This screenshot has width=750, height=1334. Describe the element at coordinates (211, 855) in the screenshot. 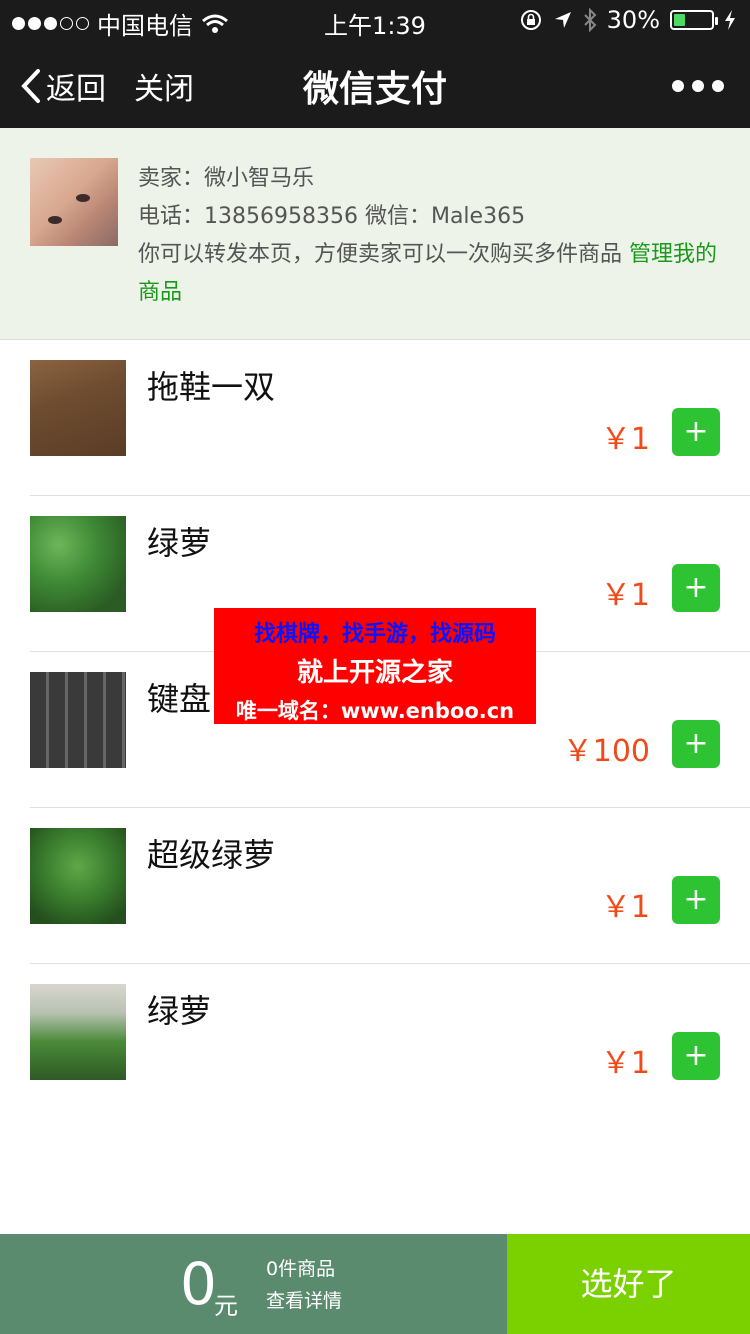

I see `product-name: 超级绿萝` at that location.